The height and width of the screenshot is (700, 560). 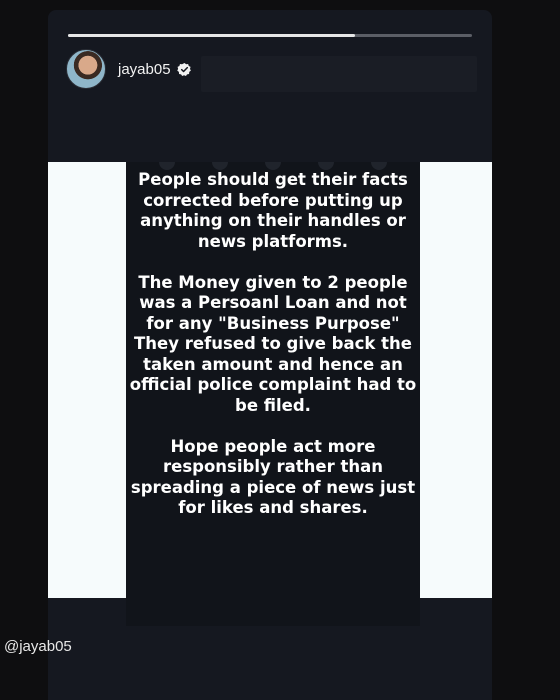 I want to click on verified-badge-icon, so click(x=183, y=69).